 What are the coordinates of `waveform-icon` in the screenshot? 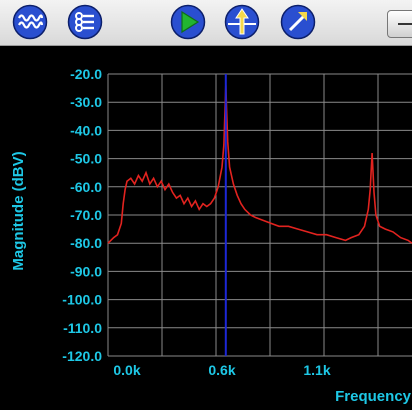 It's located at (30, 22).